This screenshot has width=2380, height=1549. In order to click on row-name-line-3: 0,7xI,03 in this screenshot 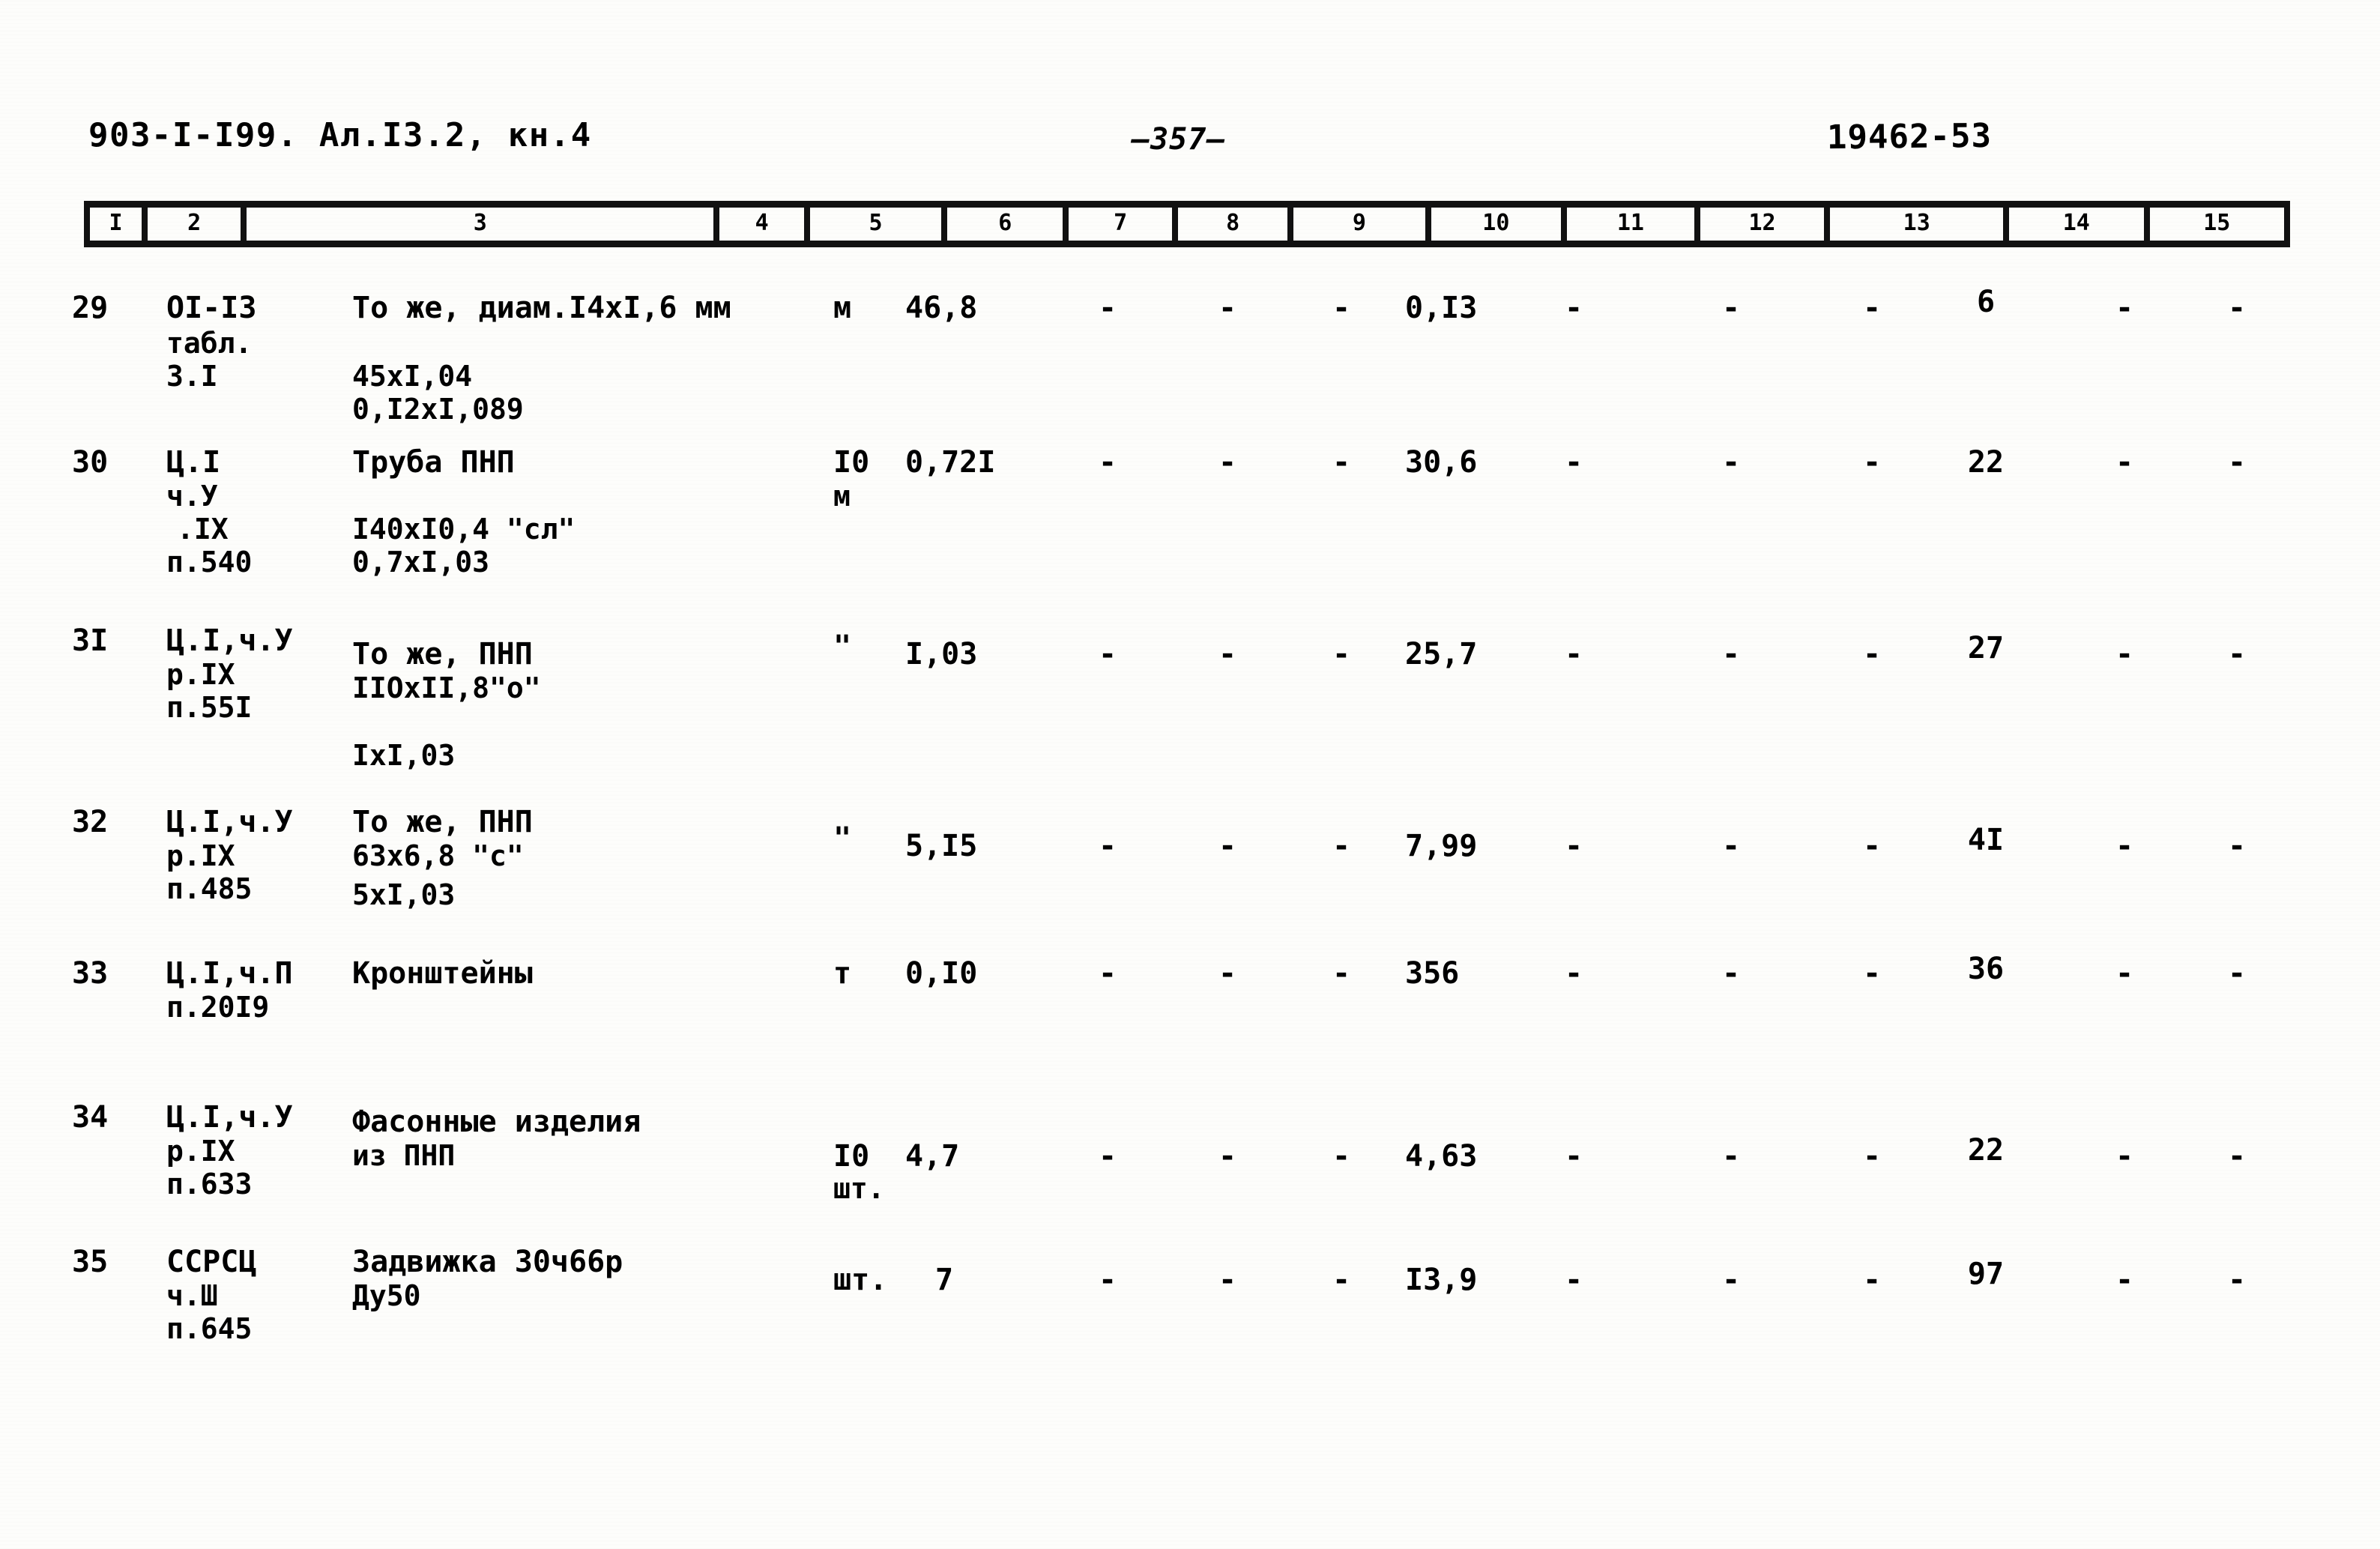, I will do `click(421, 562)`.